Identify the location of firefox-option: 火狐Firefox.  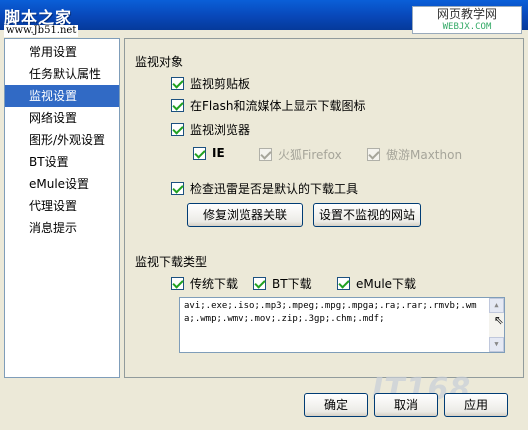
(300, 154).